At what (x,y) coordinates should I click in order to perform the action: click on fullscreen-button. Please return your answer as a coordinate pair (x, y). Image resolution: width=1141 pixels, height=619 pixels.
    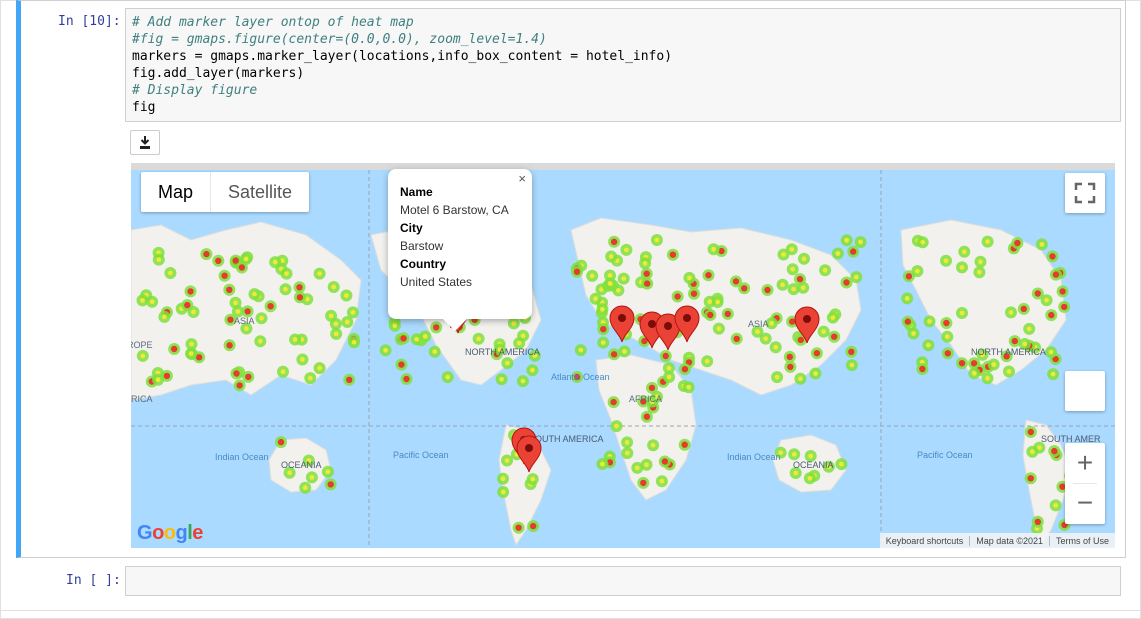
    Looking at the image, I should click on (1085, 193).